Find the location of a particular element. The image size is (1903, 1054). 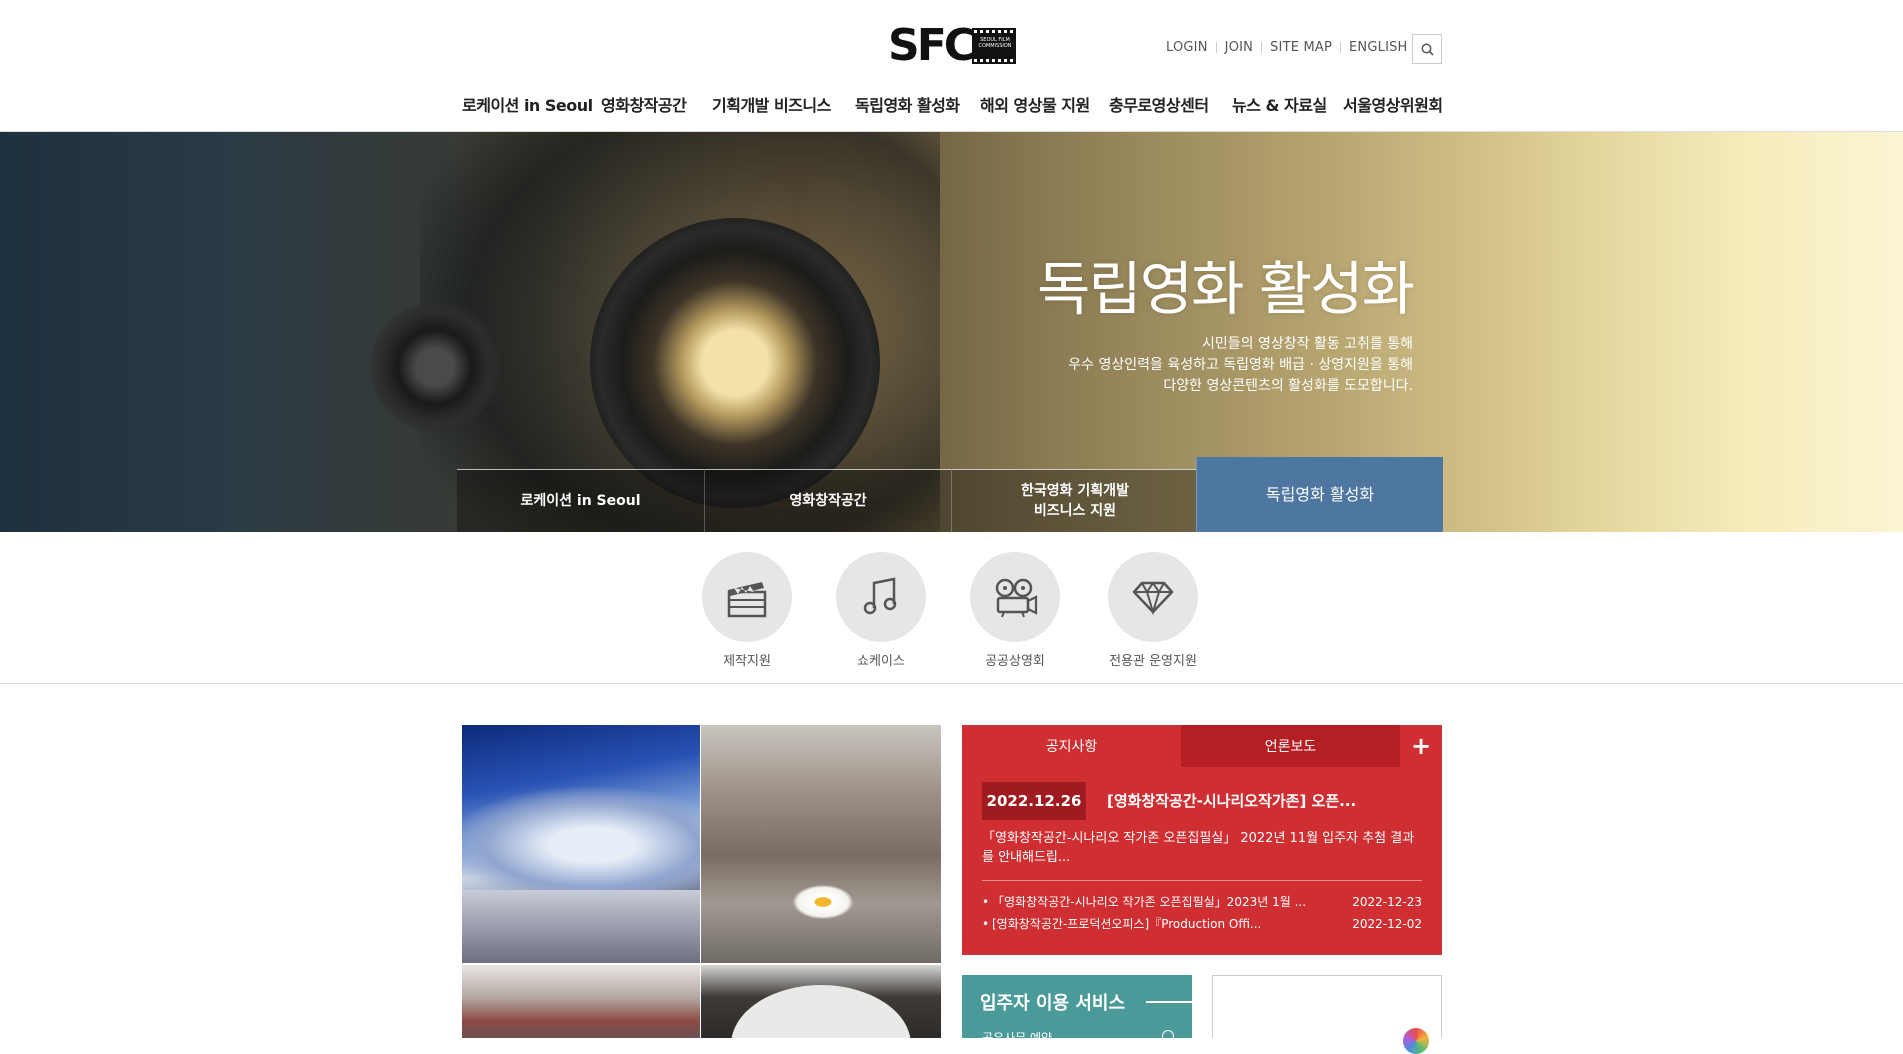

film-projector-icon is located at coordinates (1016, 598).